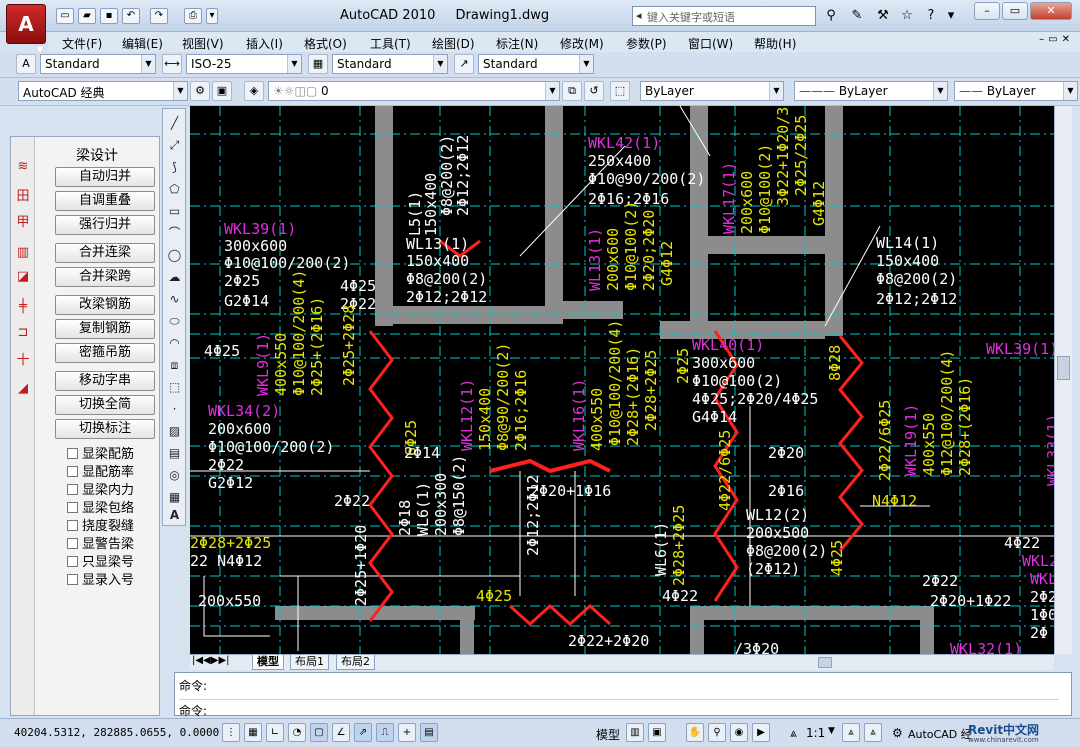 This screenshot has height=747, width=1080. I want to click on redo-icon: ↷, so click(159, 16).